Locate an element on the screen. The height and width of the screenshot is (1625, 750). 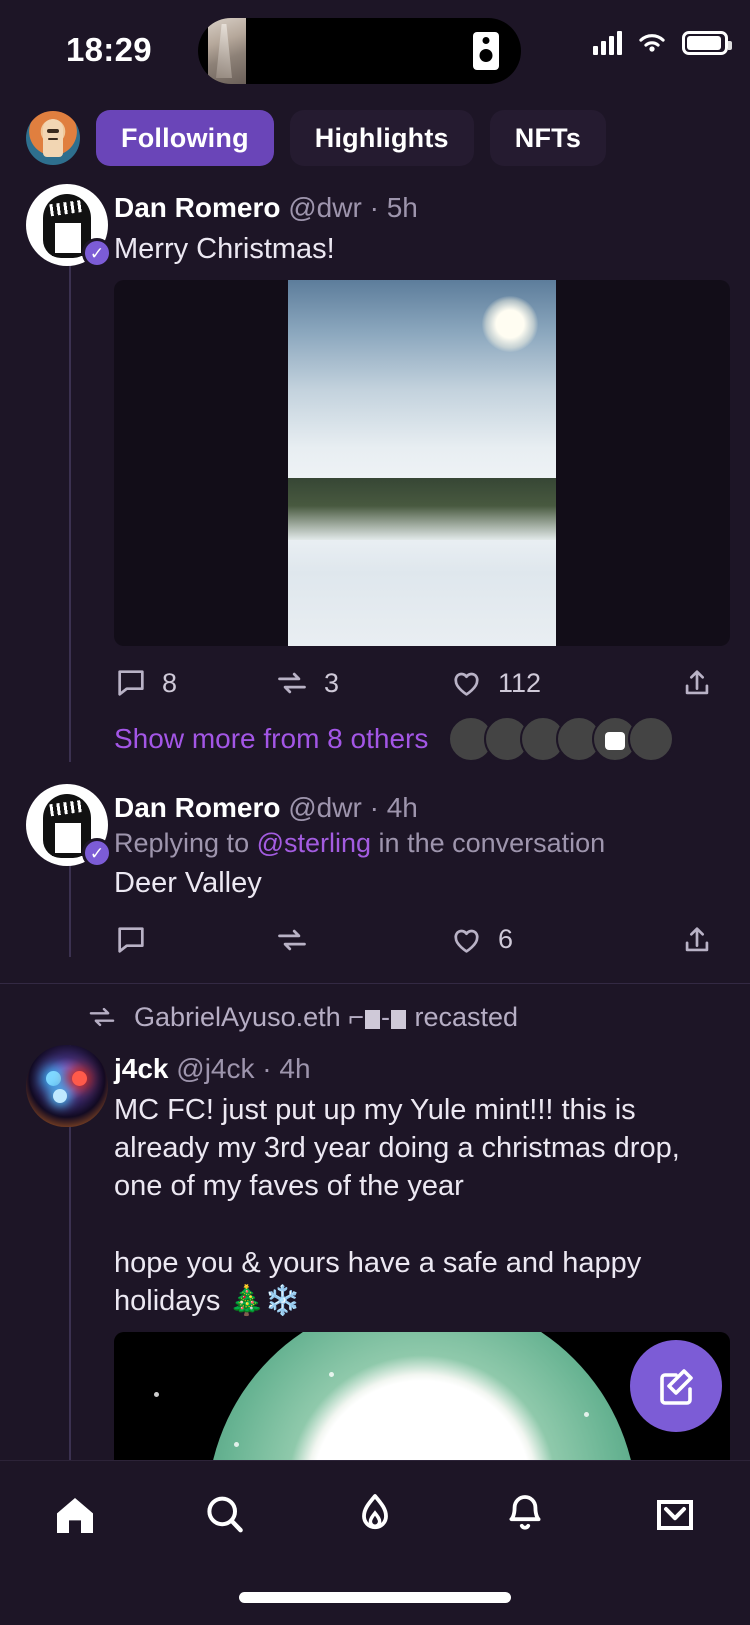
show-more-button: Show more from 8 others is located at coordinates (422, 731).